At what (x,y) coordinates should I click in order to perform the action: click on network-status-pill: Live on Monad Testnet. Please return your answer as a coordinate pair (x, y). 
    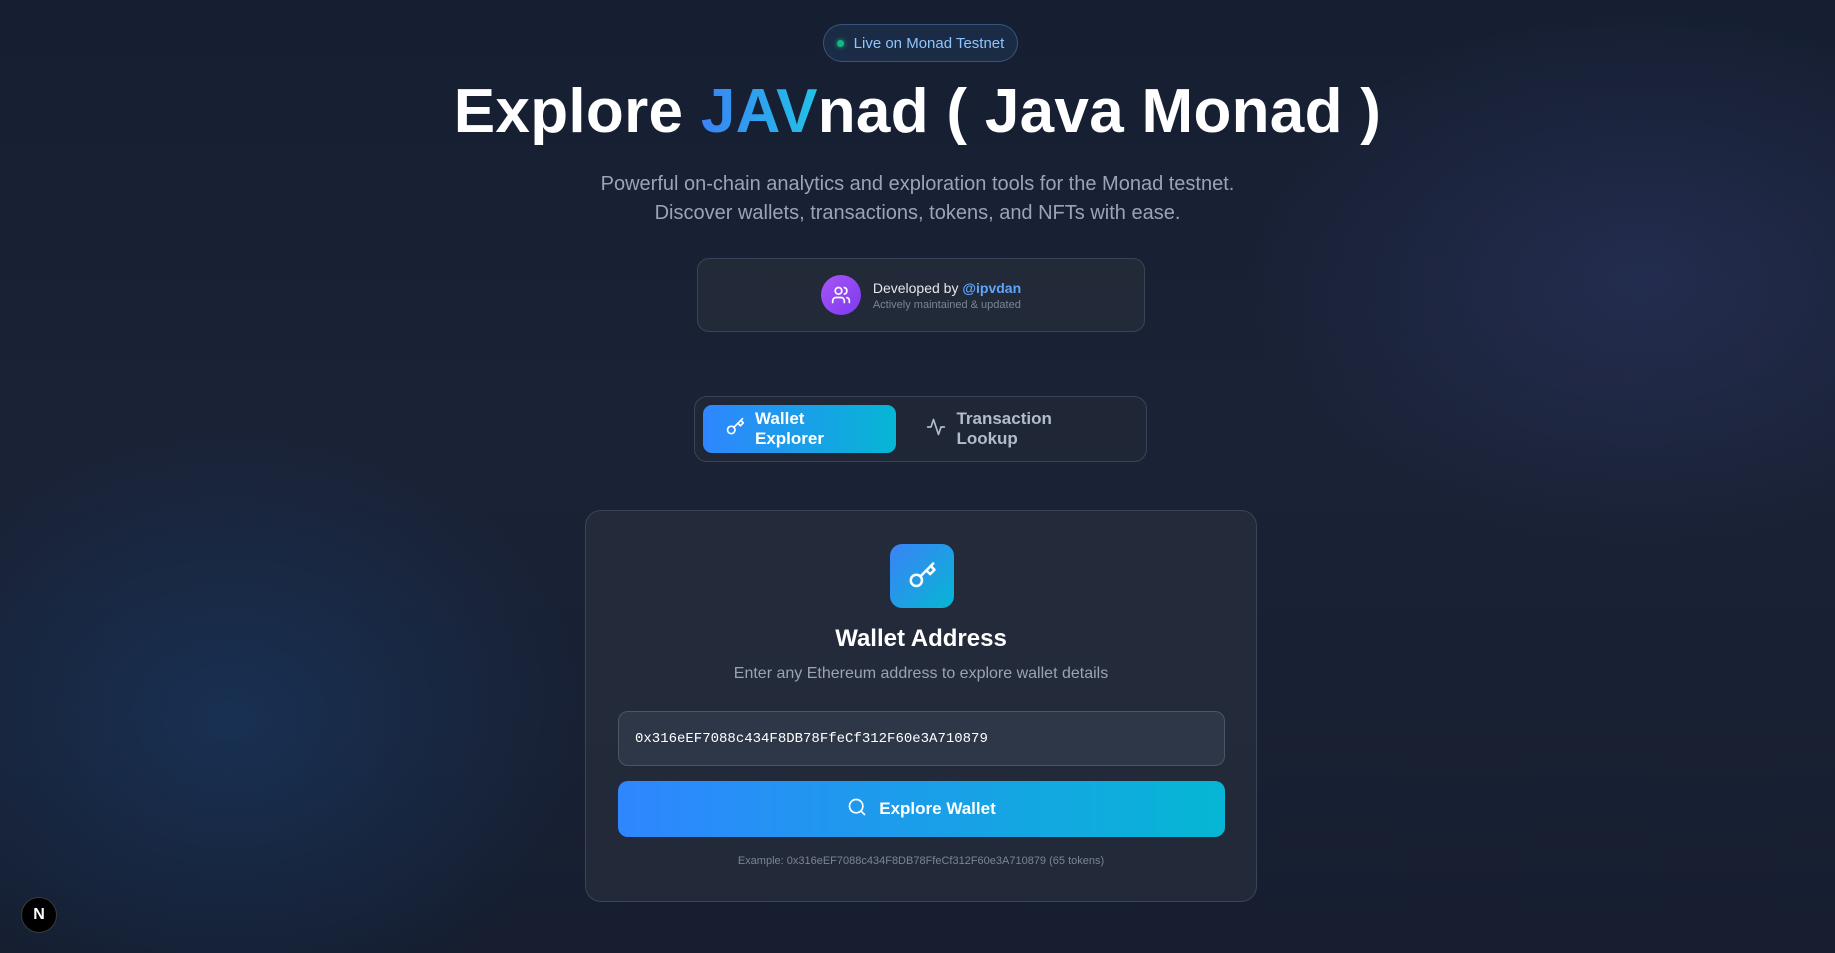
    Looking at the image, I should click on (920, 43).